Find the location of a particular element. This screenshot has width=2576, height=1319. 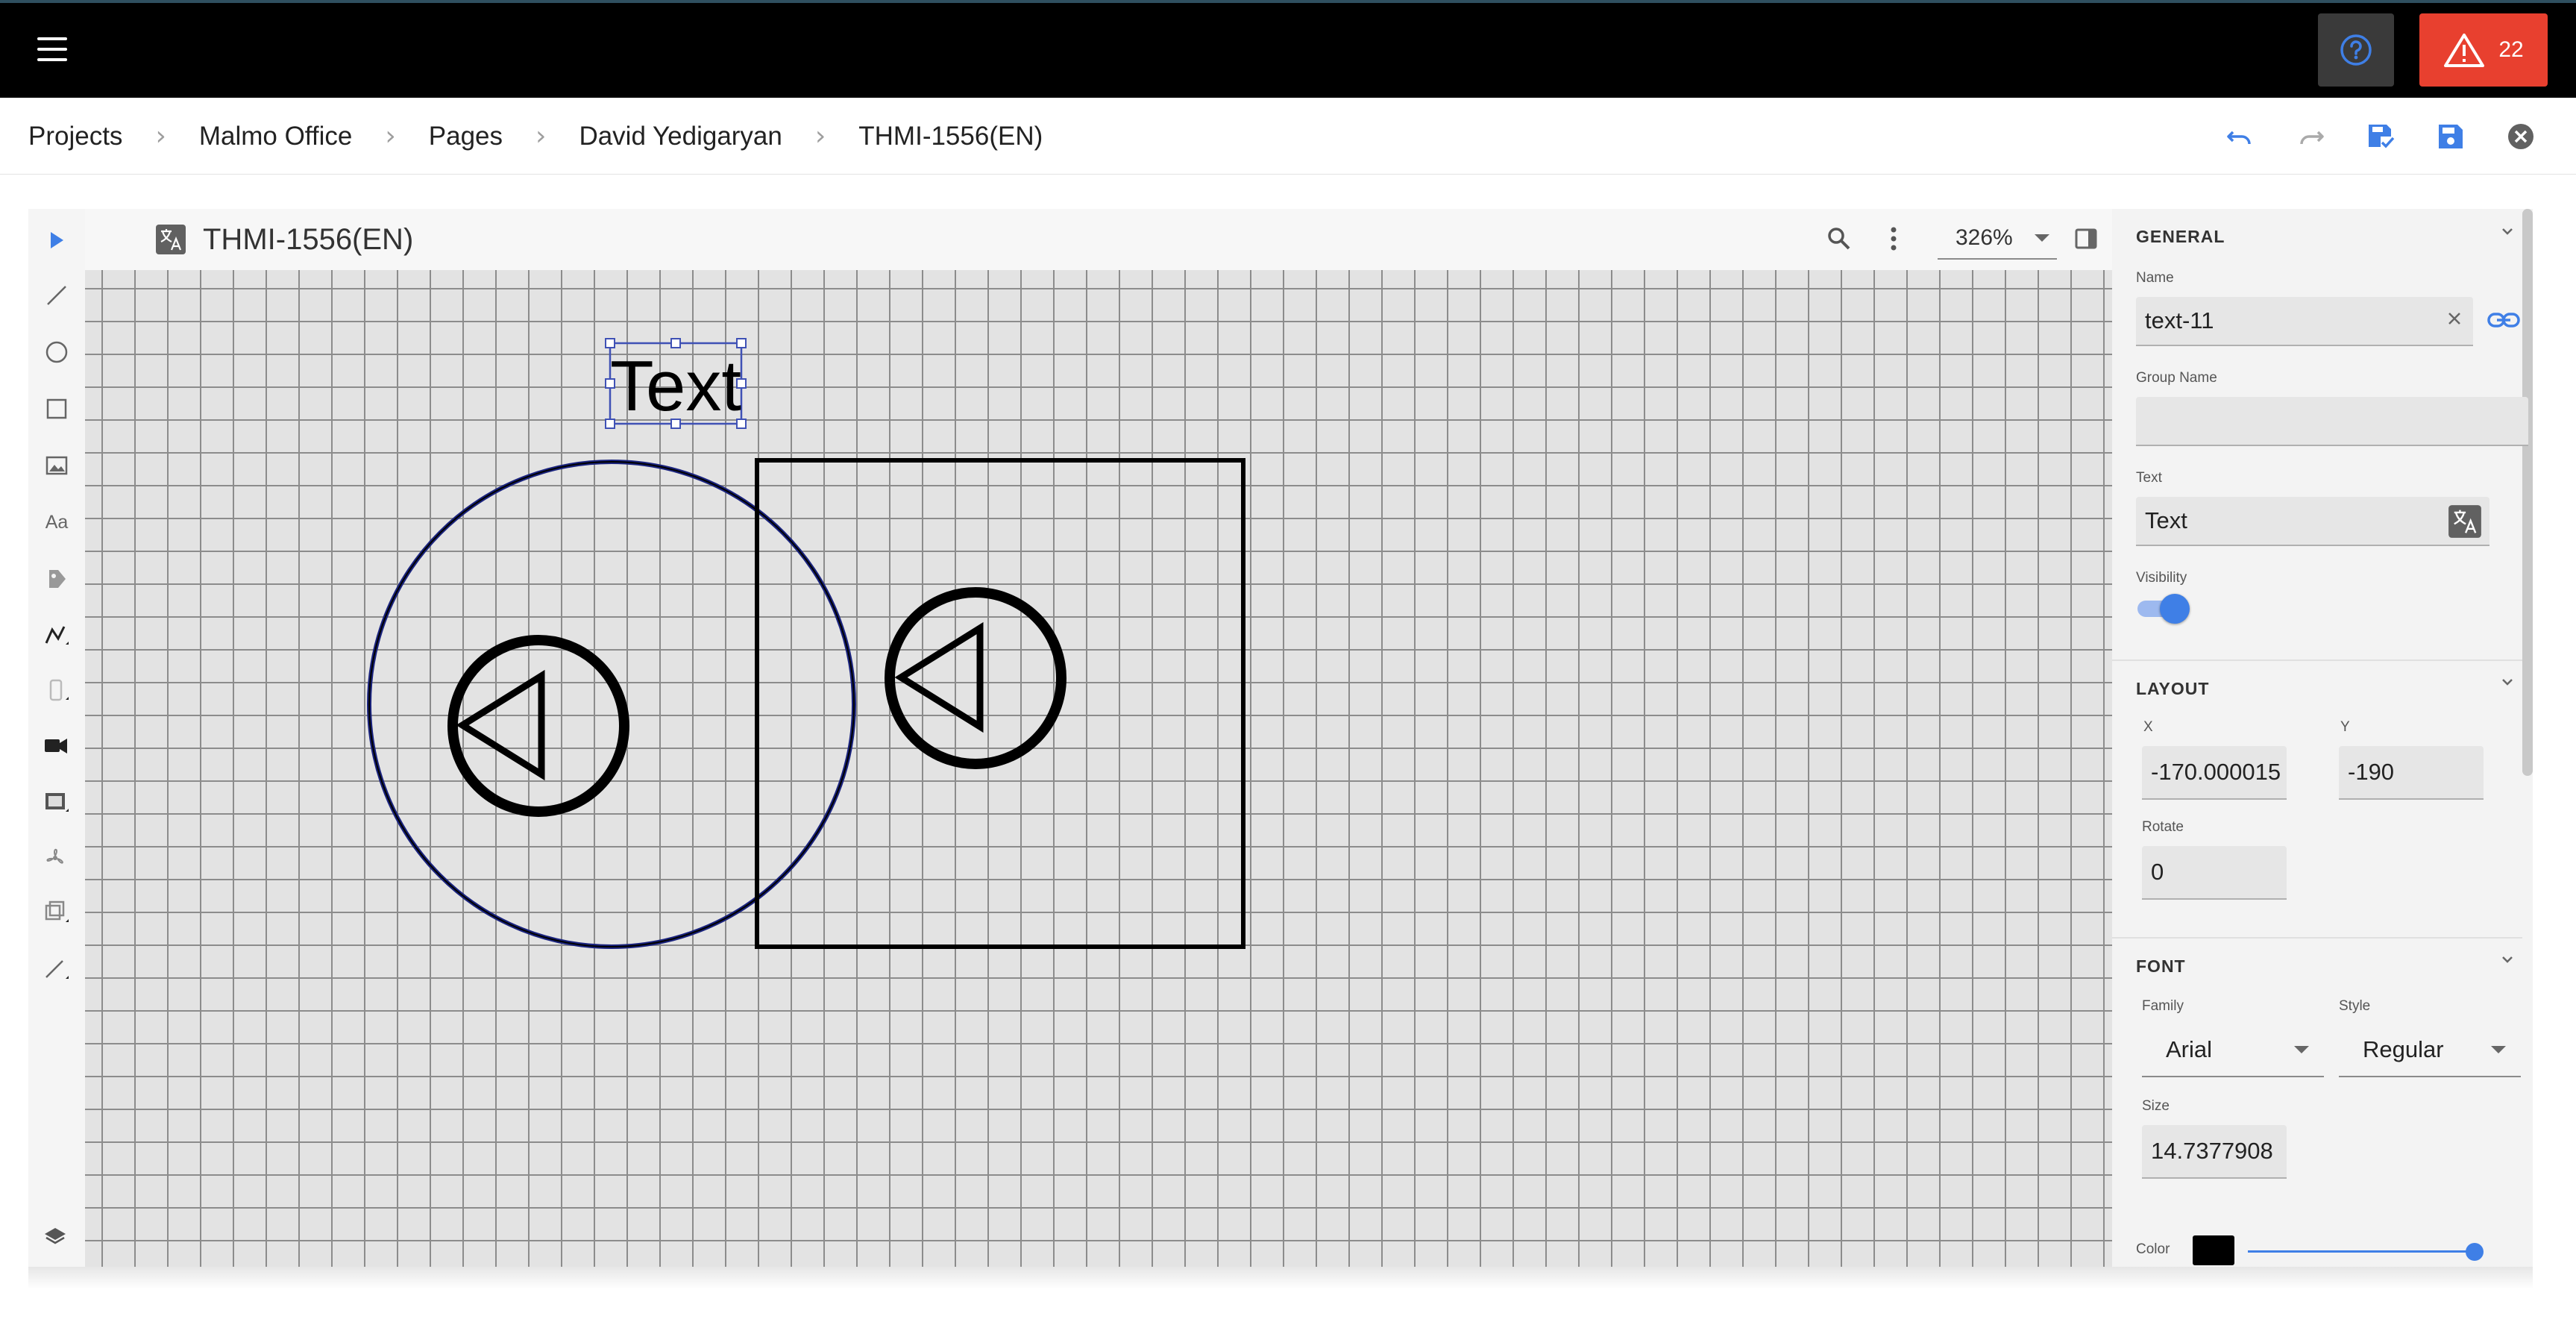

editor-actions is located at coordinates (2380, 136).